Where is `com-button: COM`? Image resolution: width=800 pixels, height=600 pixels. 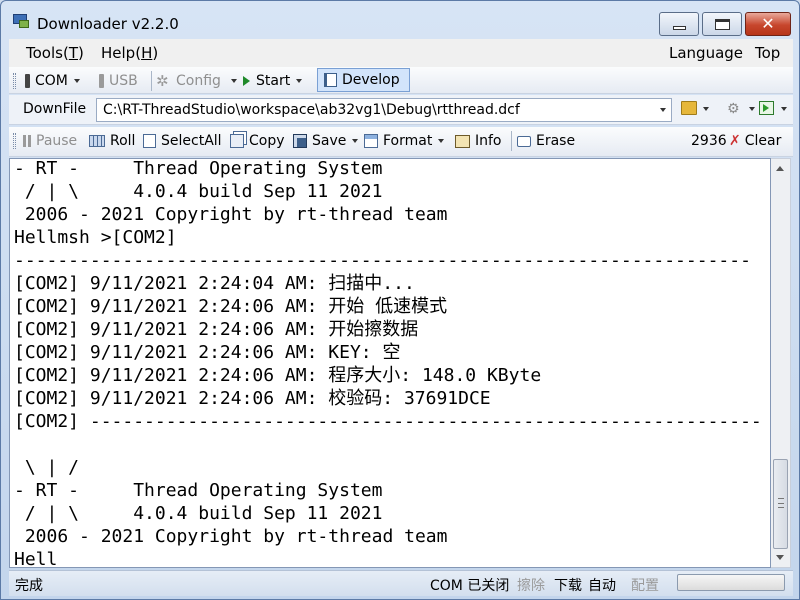
com-button: COM is located at coordinates (52, 81).